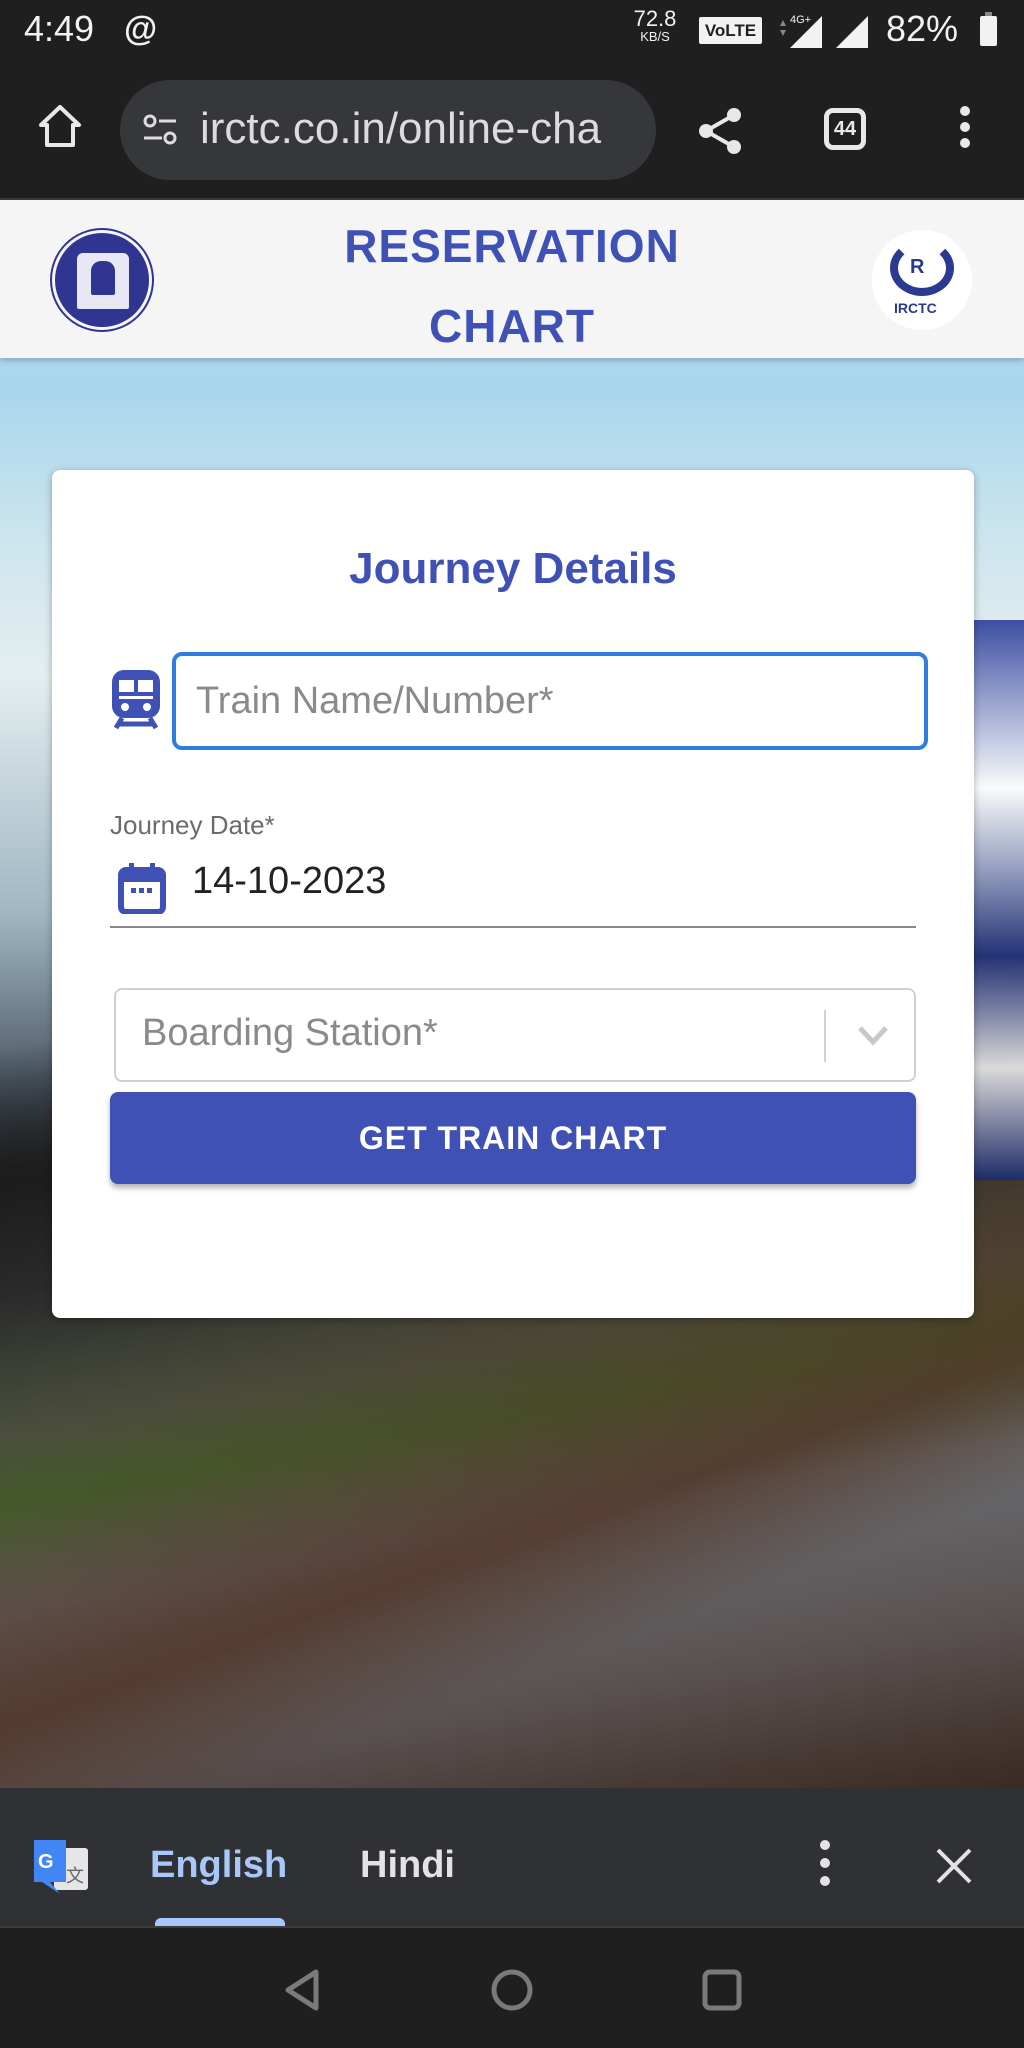 The image size is (1024, 2048). I want to click on get-train-chart-button: GET TRAIN CHART, so click(513, 1138).